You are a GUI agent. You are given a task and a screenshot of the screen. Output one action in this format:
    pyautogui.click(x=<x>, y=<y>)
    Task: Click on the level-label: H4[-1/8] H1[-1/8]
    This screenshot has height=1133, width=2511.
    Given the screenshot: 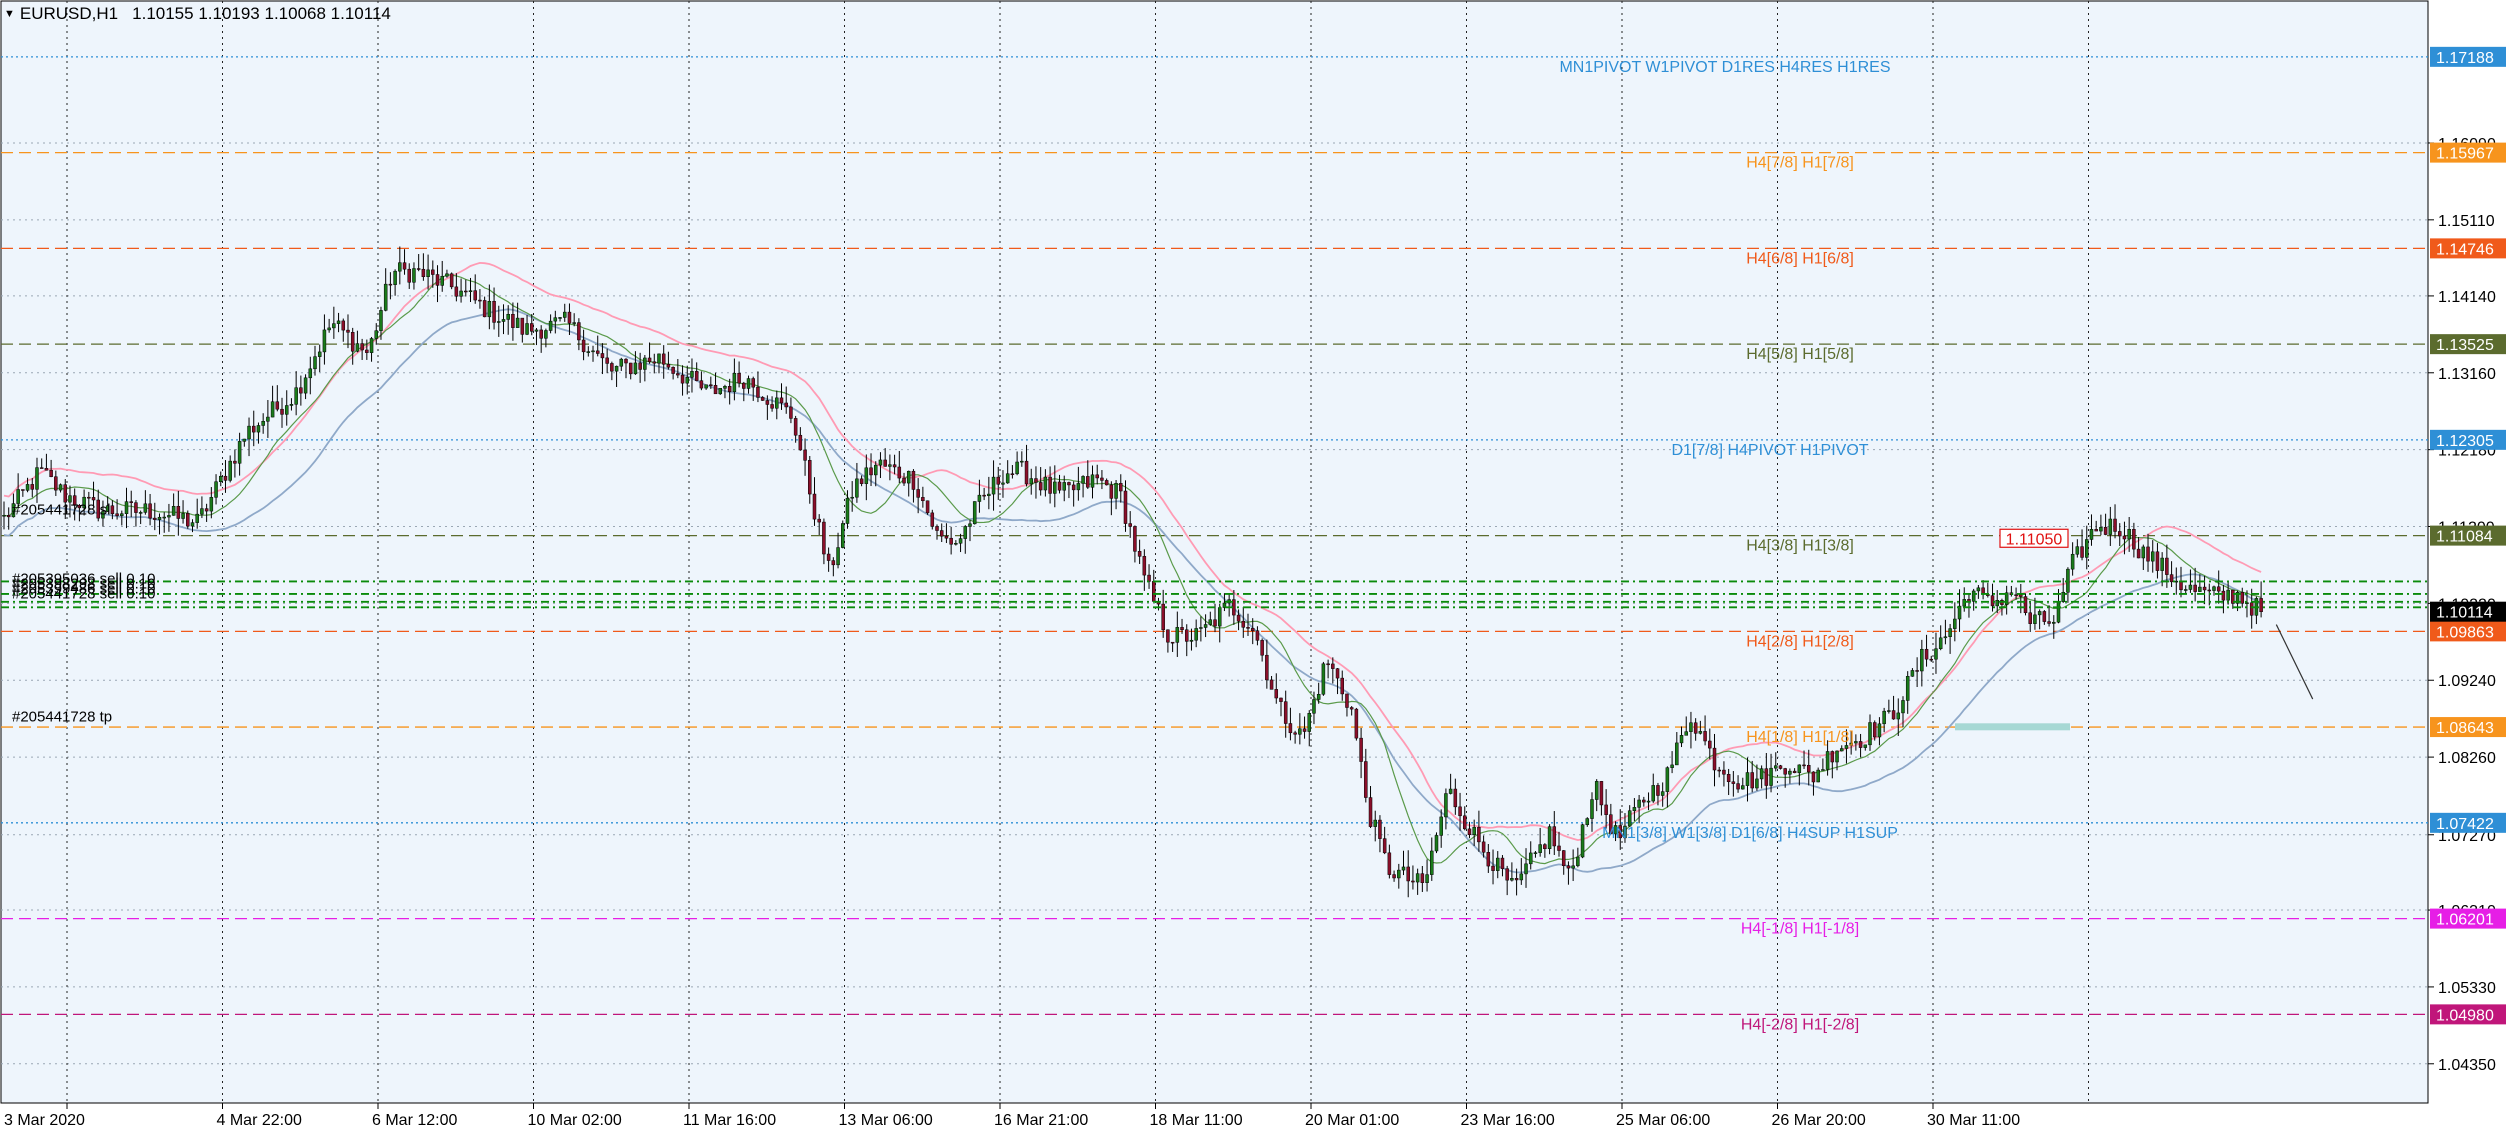 What is the action you would take?
    pyautogui.click(x=1800, y=929)
    